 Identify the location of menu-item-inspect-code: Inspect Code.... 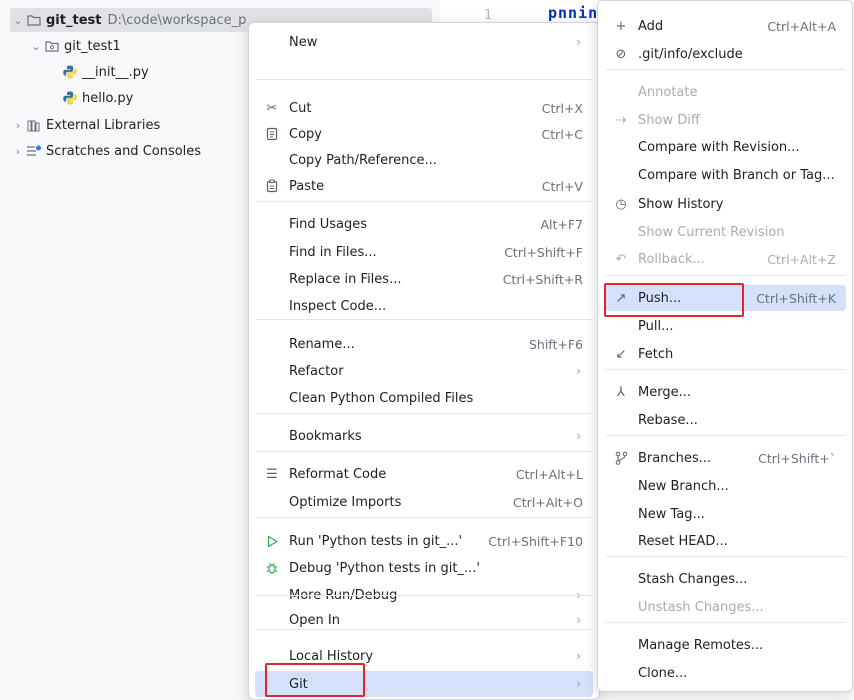
(424, 306).